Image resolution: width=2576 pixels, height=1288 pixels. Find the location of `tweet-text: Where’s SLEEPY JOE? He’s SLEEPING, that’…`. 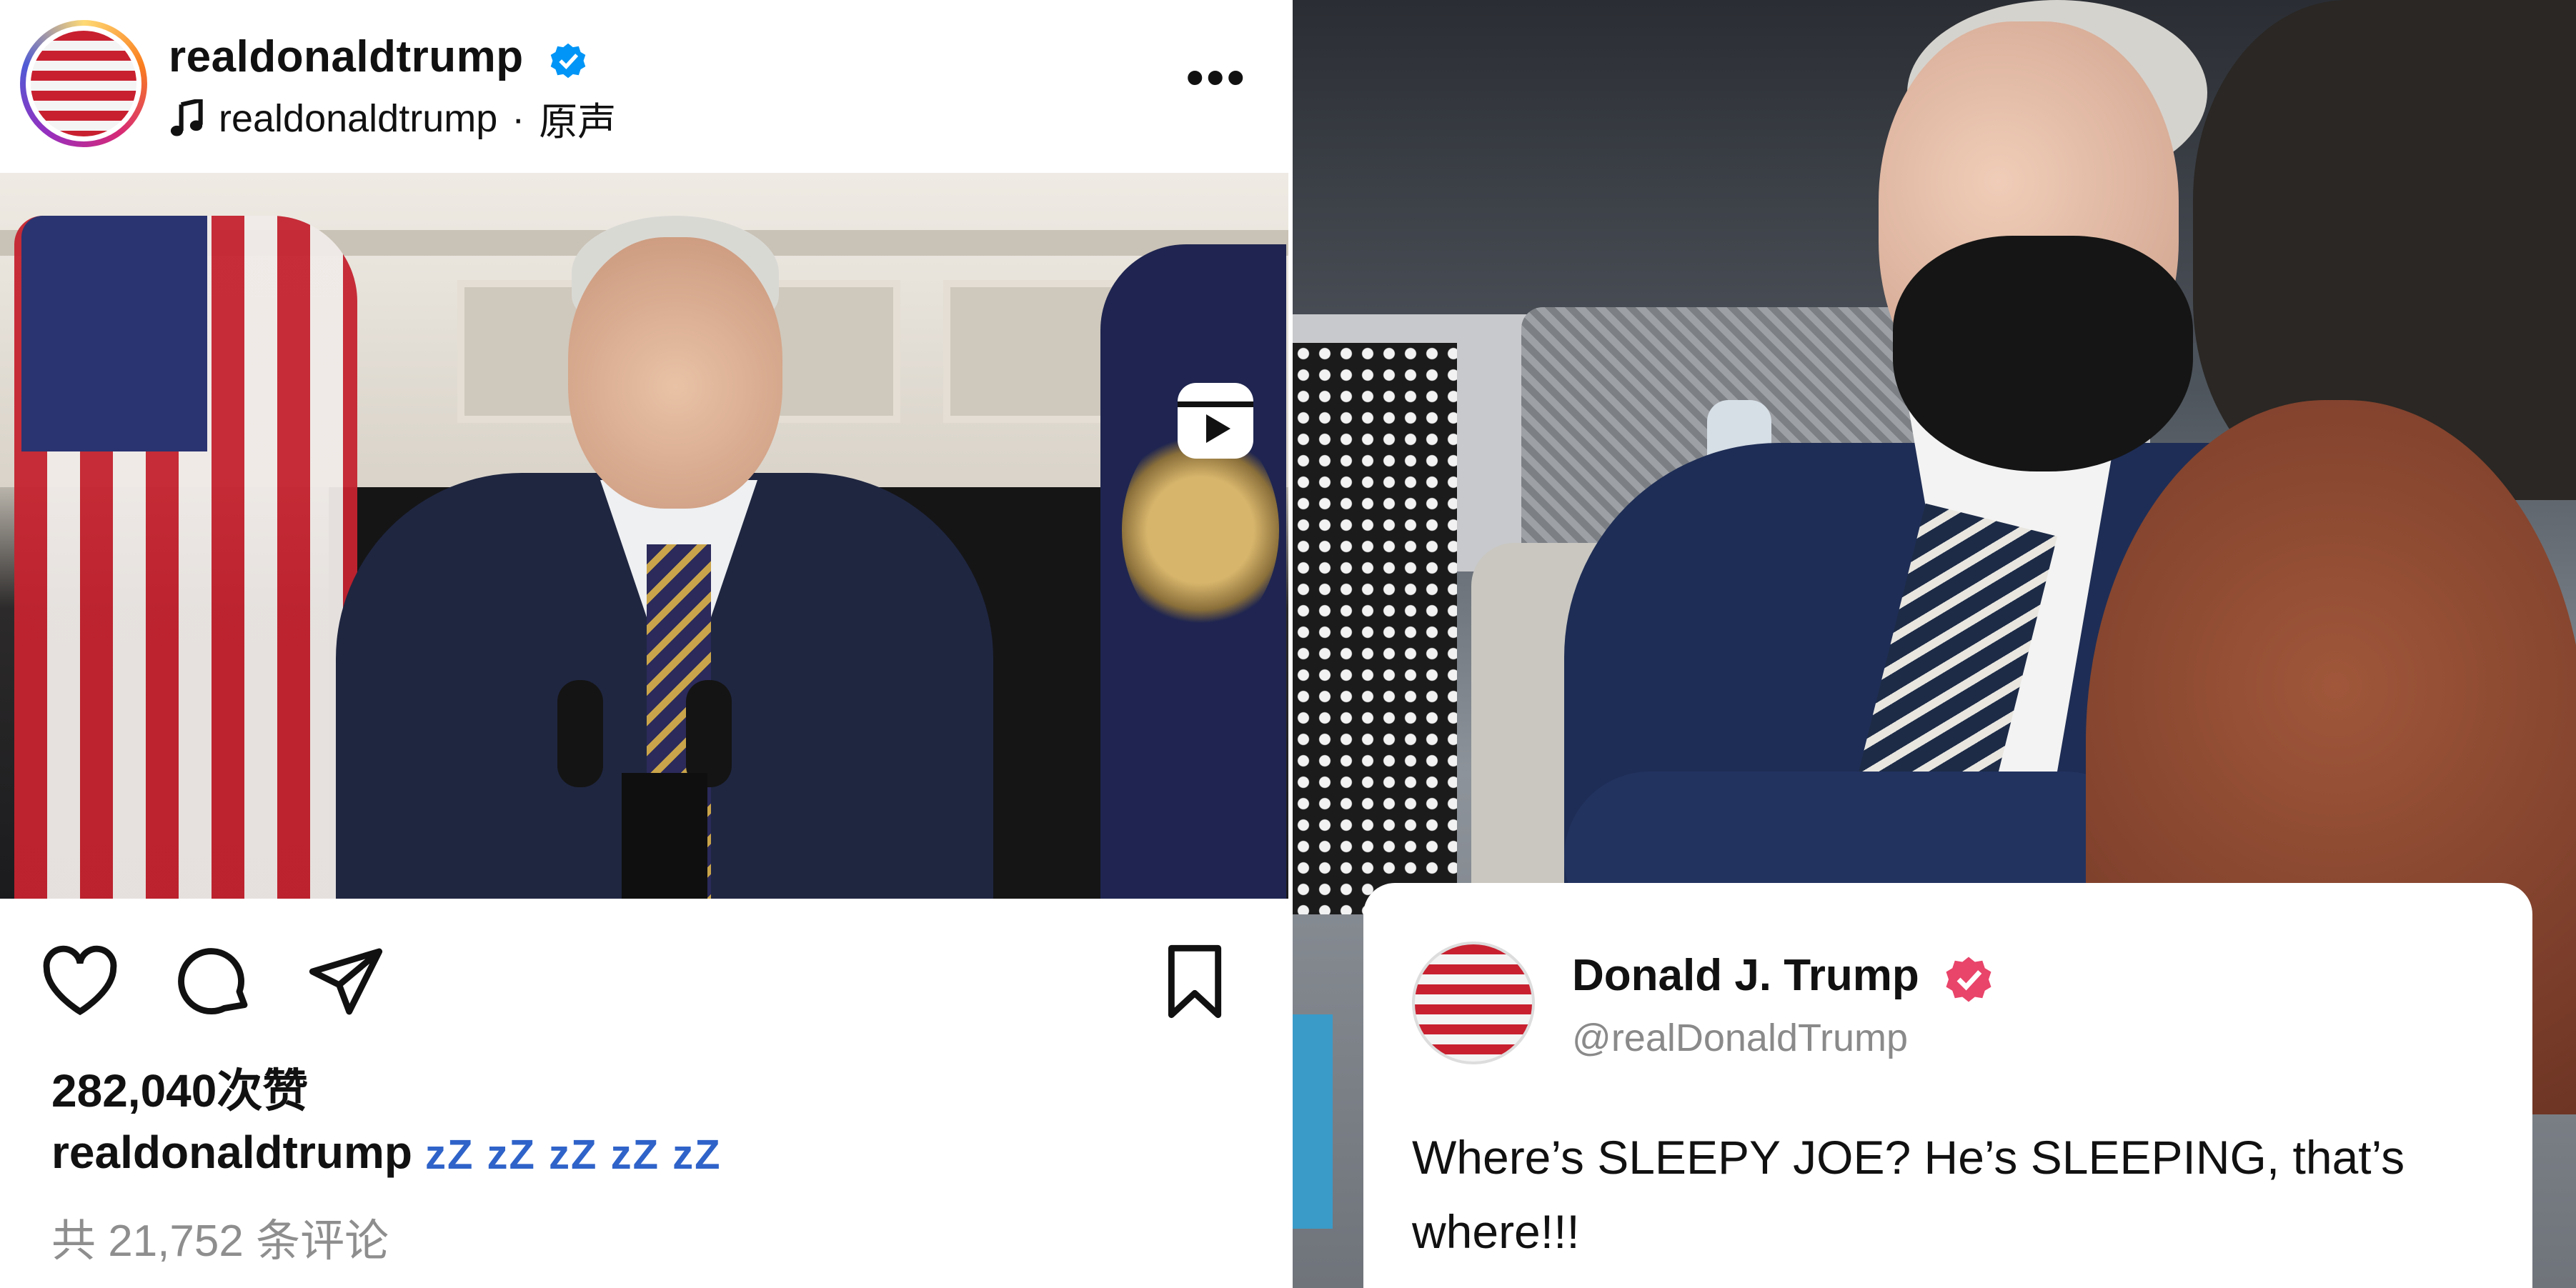

tweet-text: Where’s SLEEPY JOE? He’s SLEEPING, that’… is located at coordinates (1908, 1194).